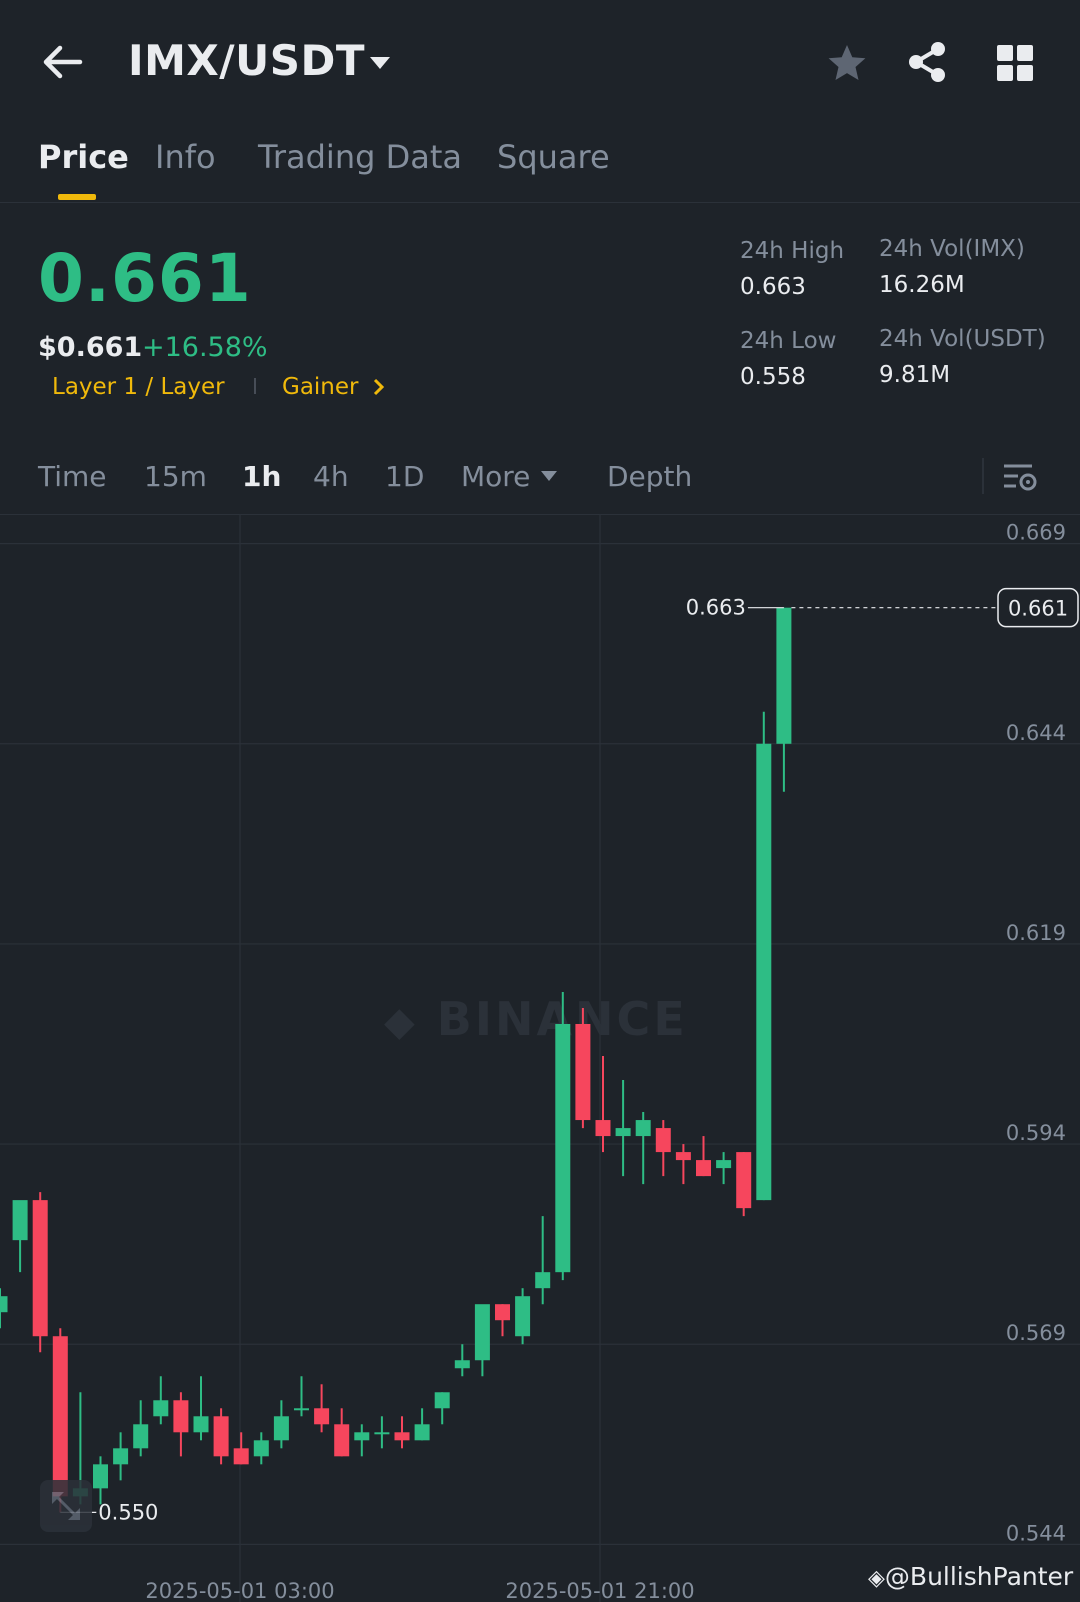 This screenshot has height=1602, width=1080. Describe the element at coordinates (380, 63) in the screenshot. I see `caret-down-icon` at that location.